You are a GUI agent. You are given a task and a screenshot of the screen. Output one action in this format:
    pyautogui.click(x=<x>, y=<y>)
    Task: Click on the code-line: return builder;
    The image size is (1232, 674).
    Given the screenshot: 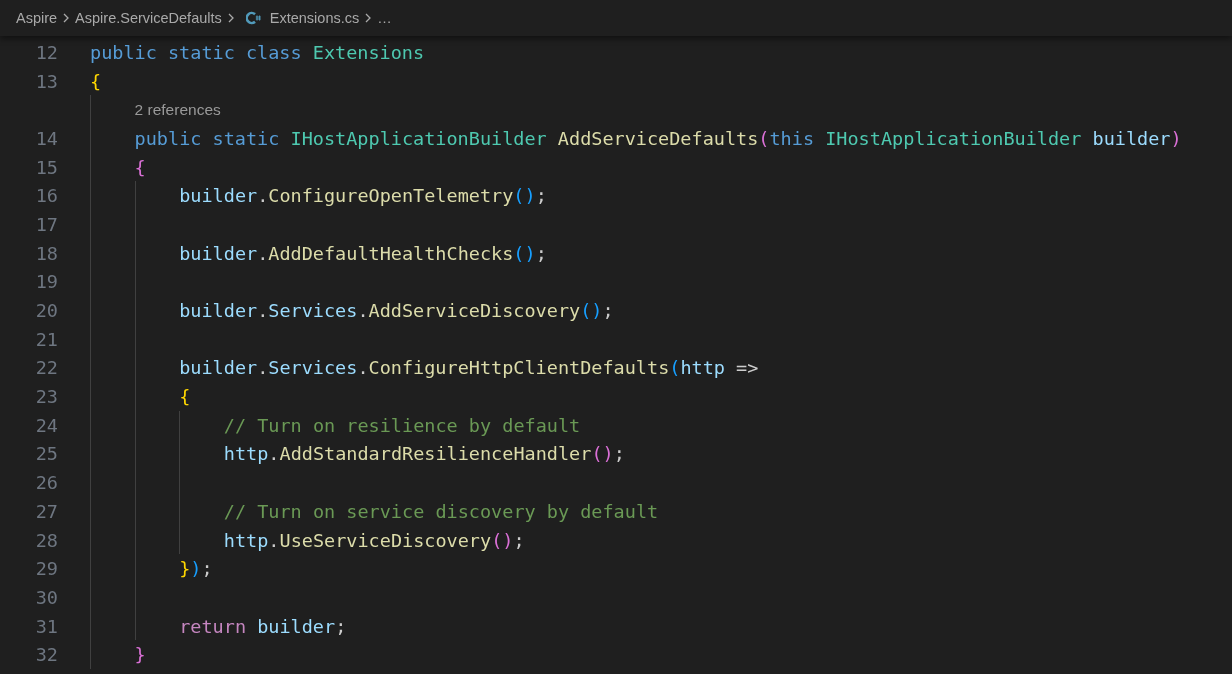 What is the action you would take?
    pyautogui.click(x=263, y=626)
    